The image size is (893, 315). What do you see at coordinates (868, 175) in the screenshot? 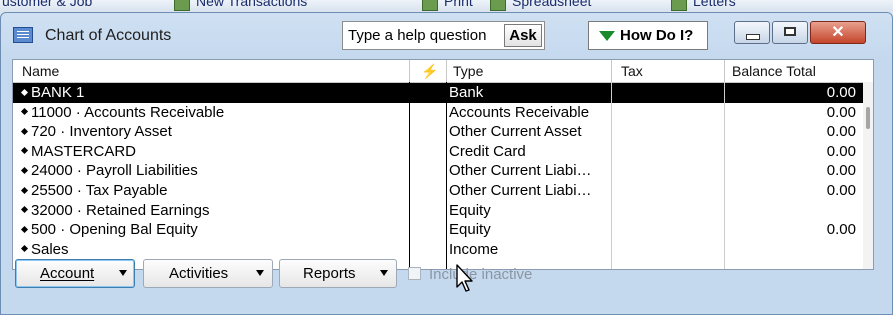
I see `vertical-scrollbar` at bounding box center [868, 175].